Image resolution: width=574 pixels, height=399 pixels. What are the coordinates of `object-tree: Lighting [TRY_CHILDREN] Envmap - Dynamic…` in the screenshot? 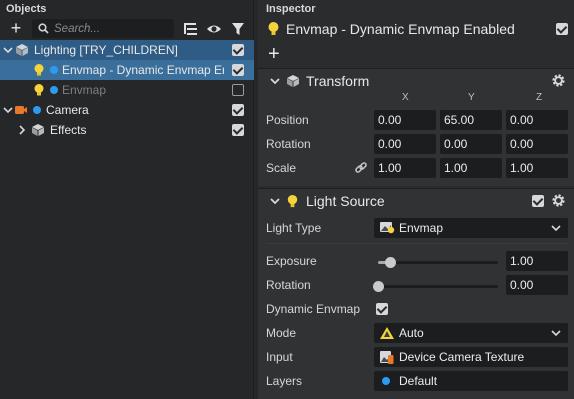 It's located at (127, 90).